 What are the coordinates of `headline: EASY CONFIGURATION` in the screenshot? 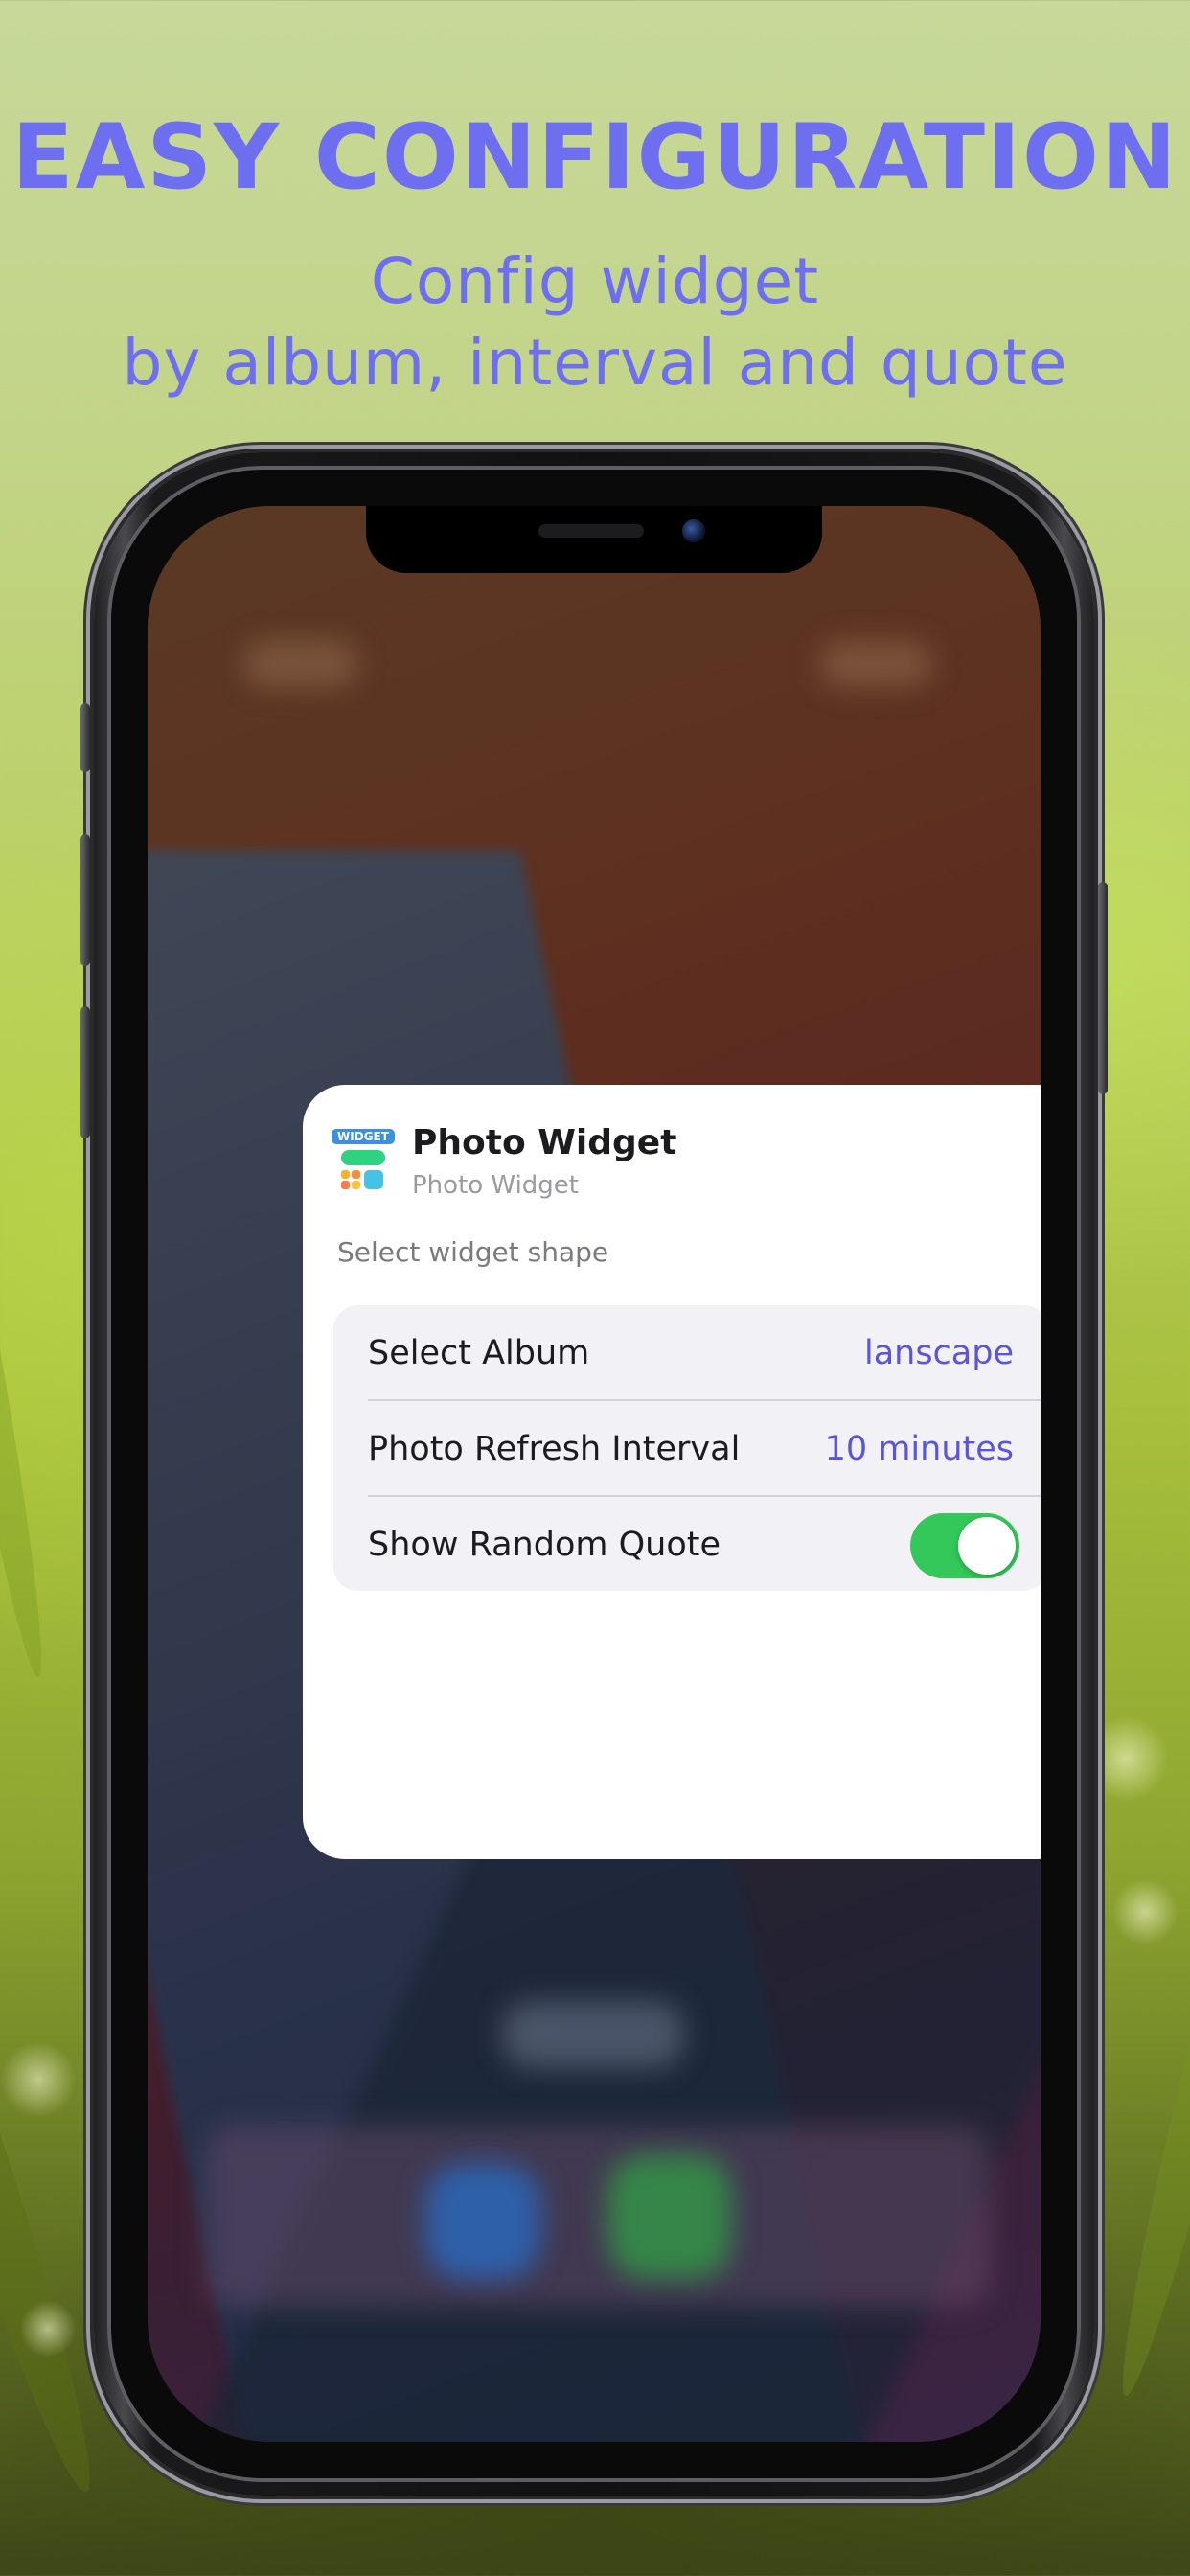 It's located at (595, 158).